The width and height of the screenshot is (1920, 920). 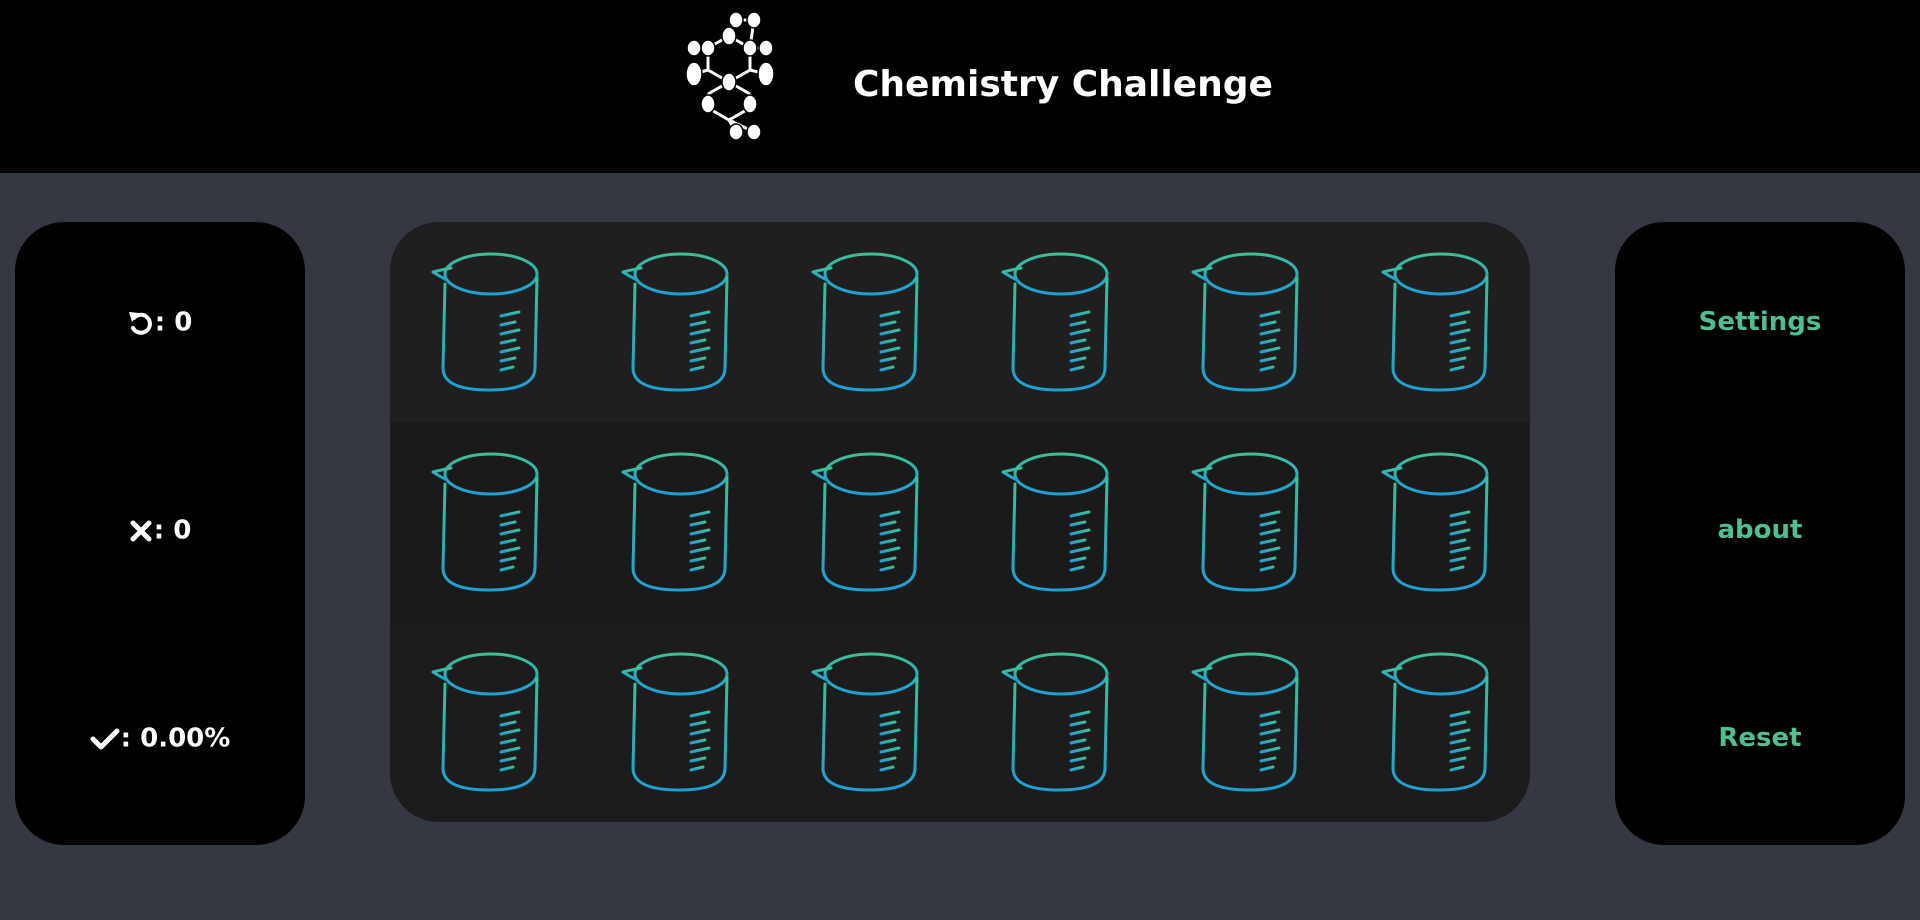 What do you see at coordinates (1760, 738) in the screenshot?
I see `reset-link: Reset` at bounding box center [1760, 738].